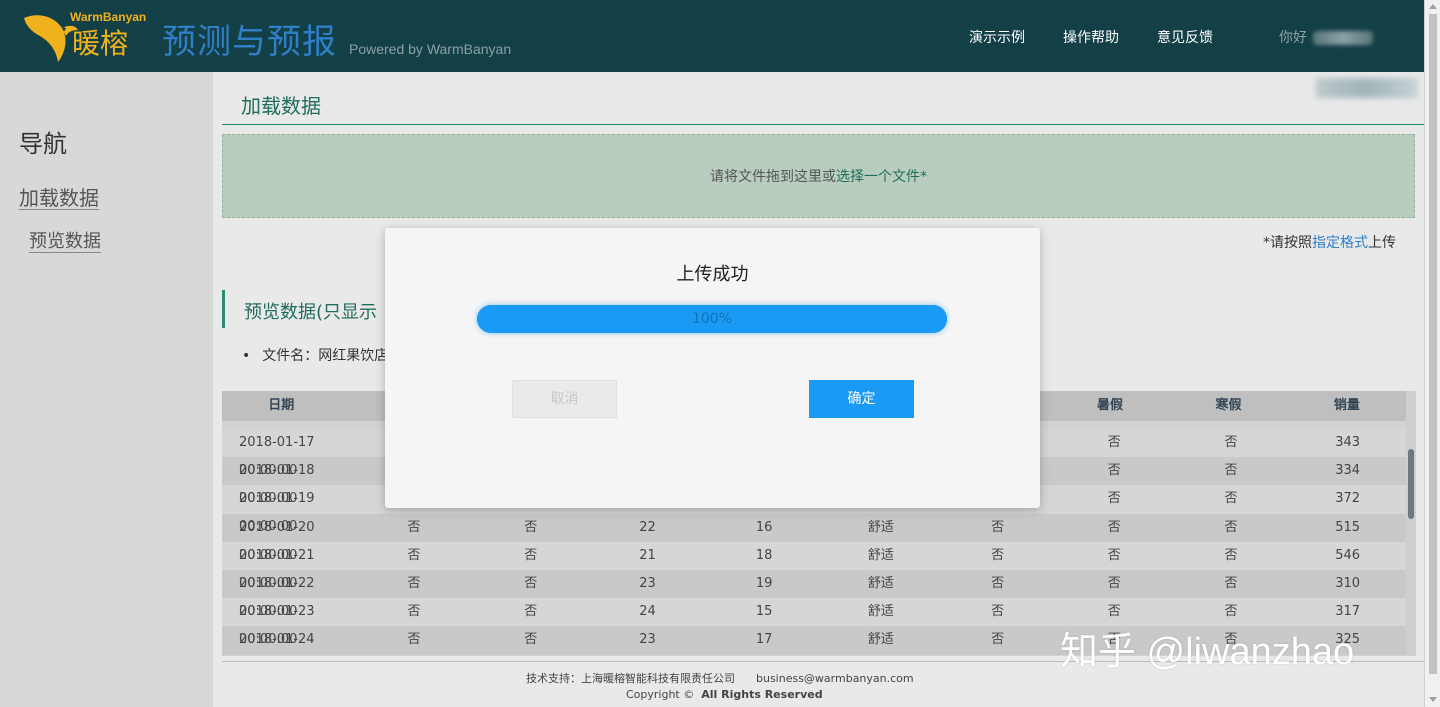 This screenshot has width=1440, height=707. Describe the element at coordinates (564, 399) in the screenshot. I see `cancel-button: 取消` at that location.